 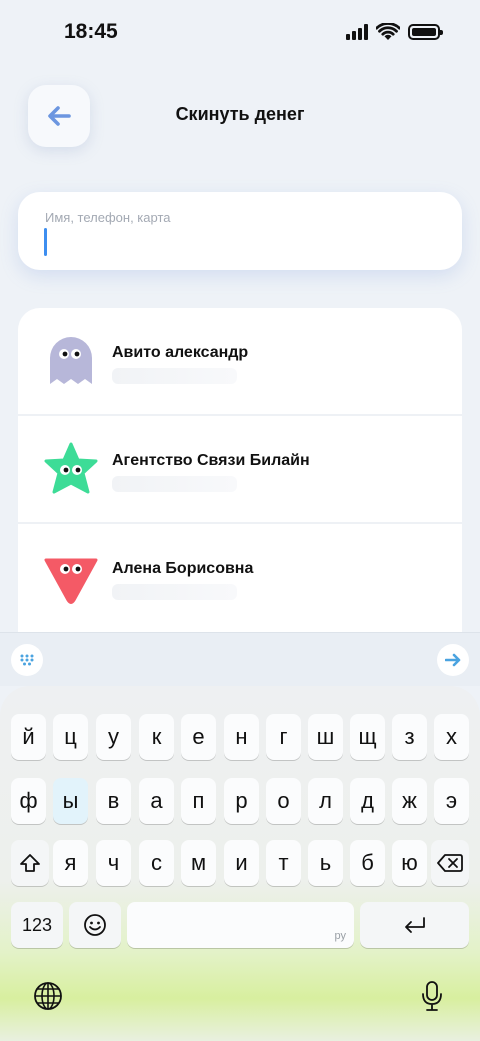 I want to click on status-time: 18:45, so click(x=91, y=31).